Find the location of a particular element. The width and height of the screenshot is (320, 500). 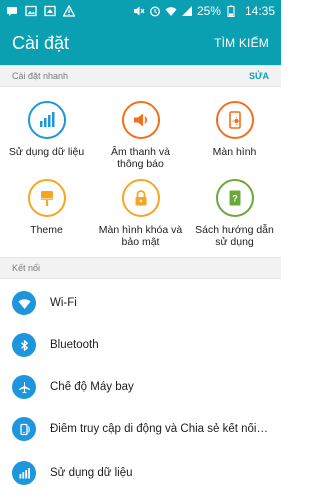

tile-display: Màn hình is located at coordinates (234, 129).